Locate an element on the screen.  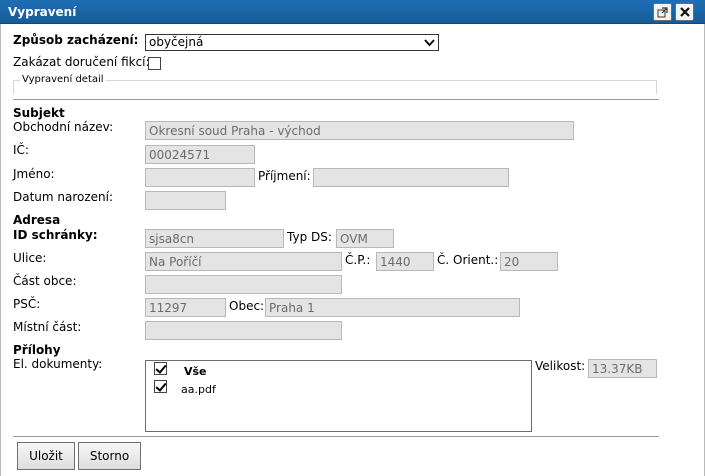
chevron-down-icon is located at coordinates (429, 43).